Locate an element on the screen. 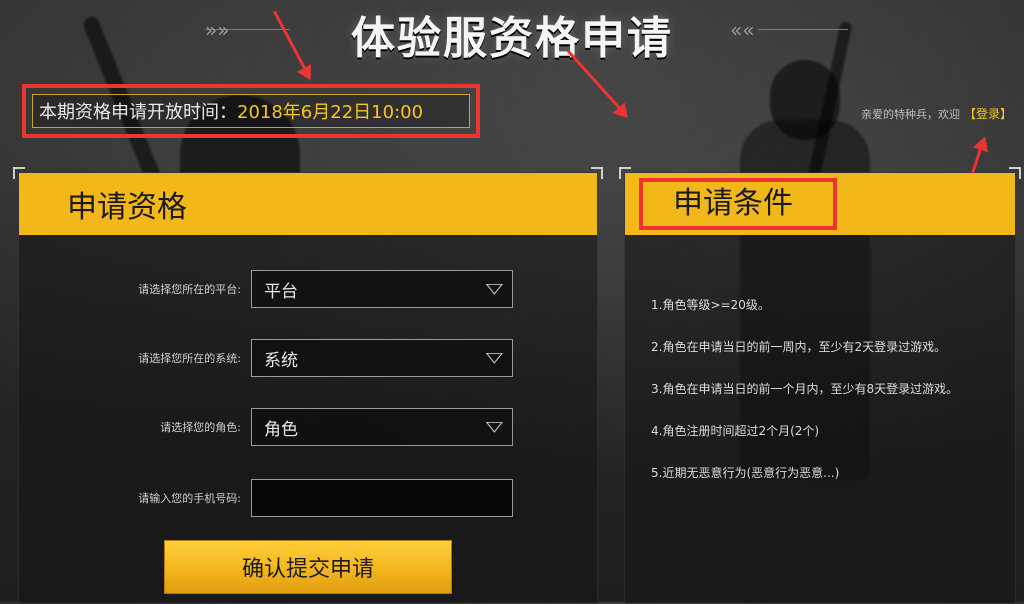 The image size is (1024, 604). conditions-panel-header: 申请条件 is located at coordinates (820, 204).